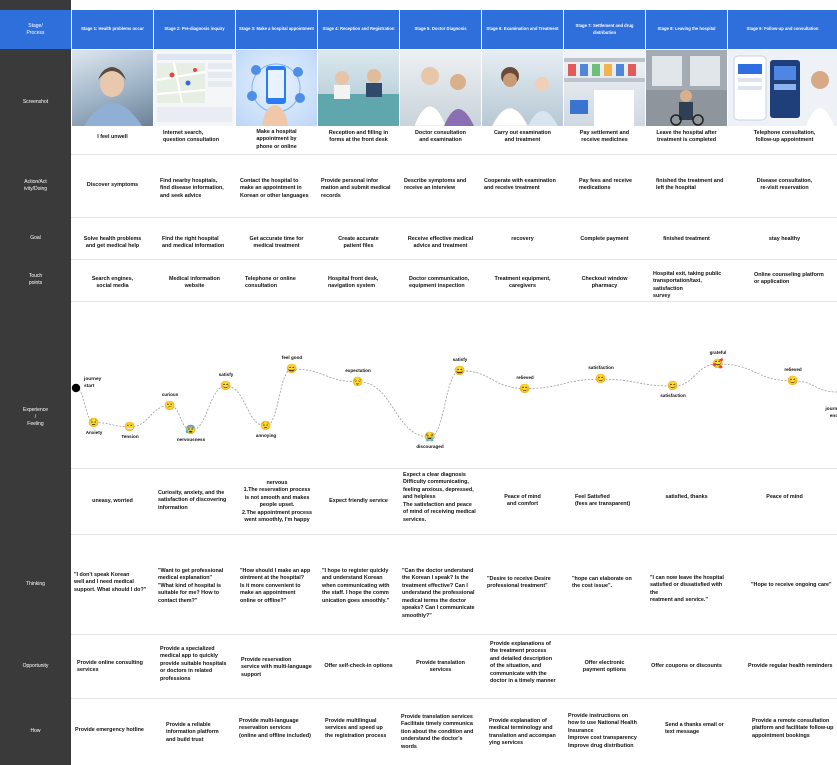  I want to click on stage-header-1: Stage 1: Health problems occur, so click(112, 29).